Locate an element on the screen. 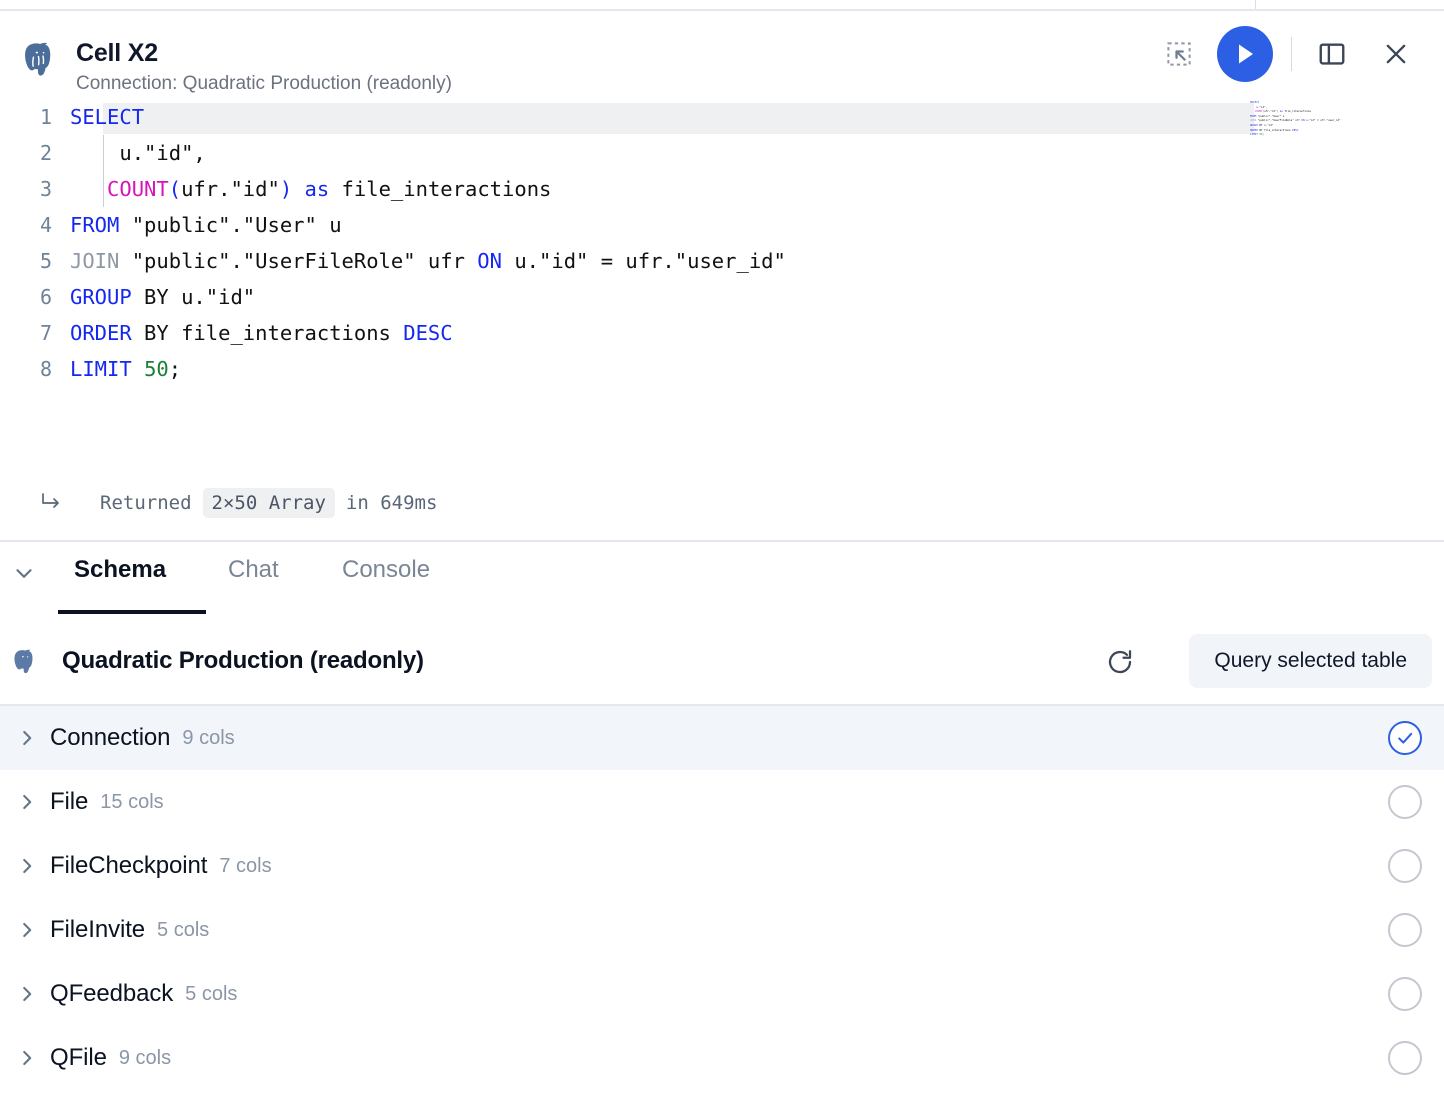 This screenshot has width=1444, height=1100. result-label: Returned is located at coordinates (146, 503).